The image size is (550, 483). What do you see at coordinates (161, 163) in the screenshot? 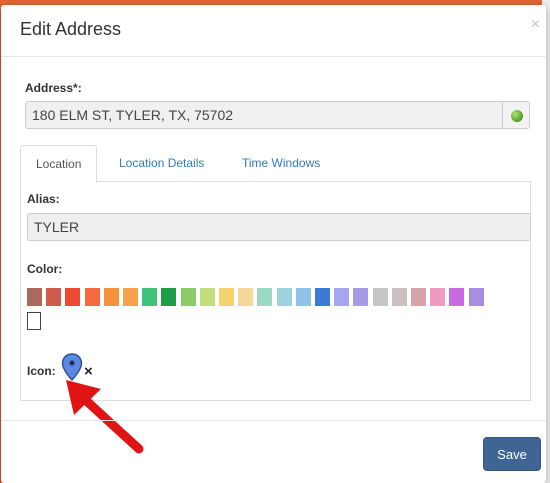
I see `tab-location-details: Location Details` at bounding box center [161, 163].